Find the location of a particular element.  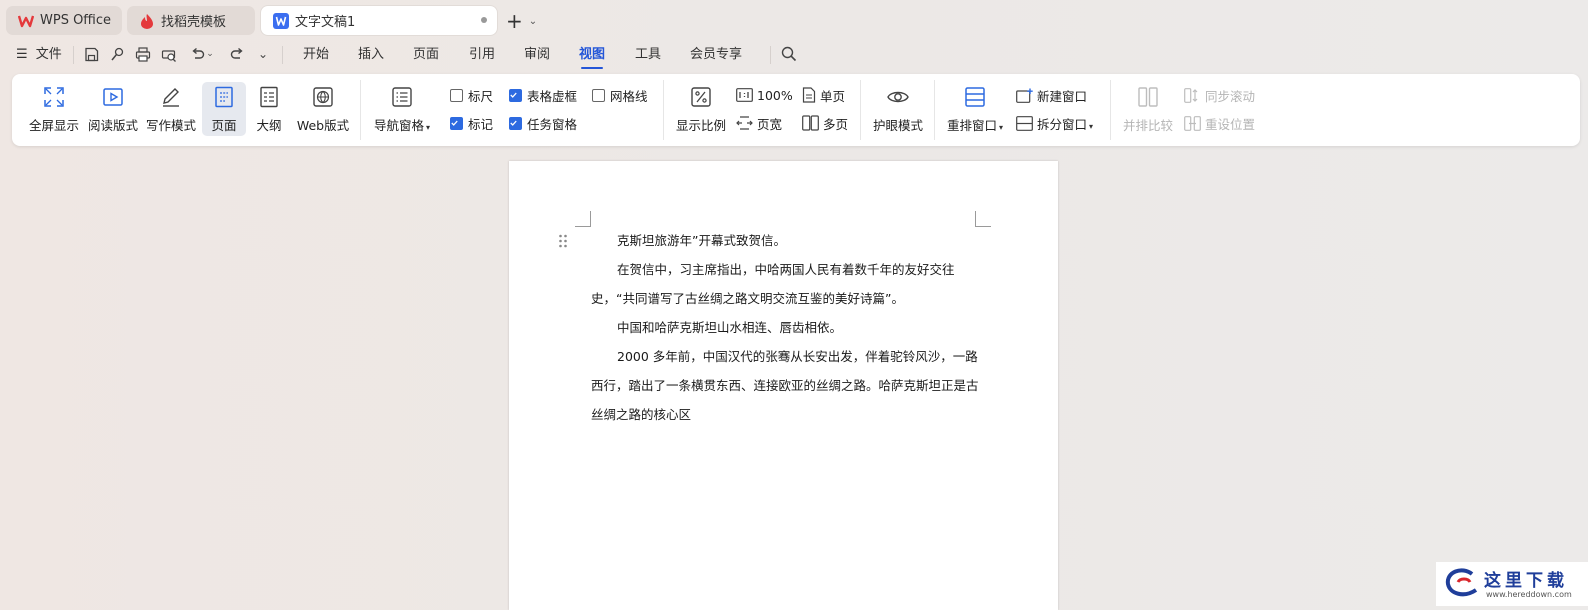

menu-item-tools: 工具 is located at coordinates (648, 55).